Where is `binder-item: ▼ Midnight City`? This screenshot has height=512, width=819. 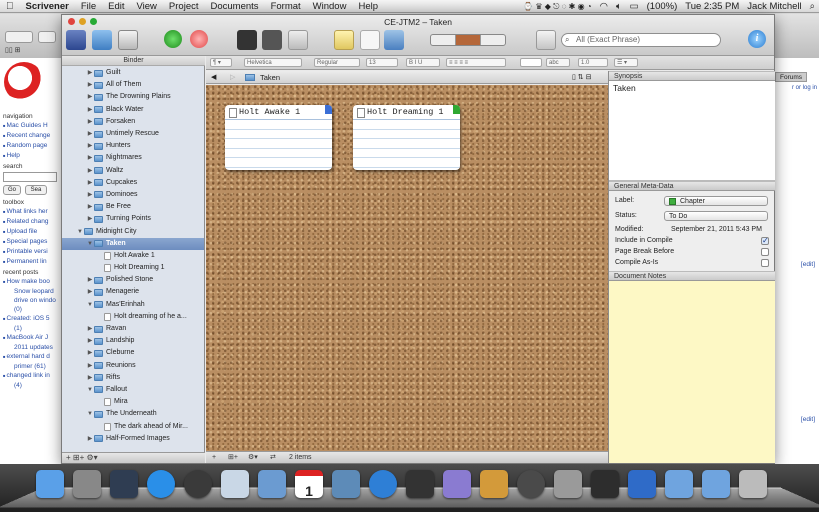 binder-item: ▼ Midnight City is located at coordinates (133, 231).